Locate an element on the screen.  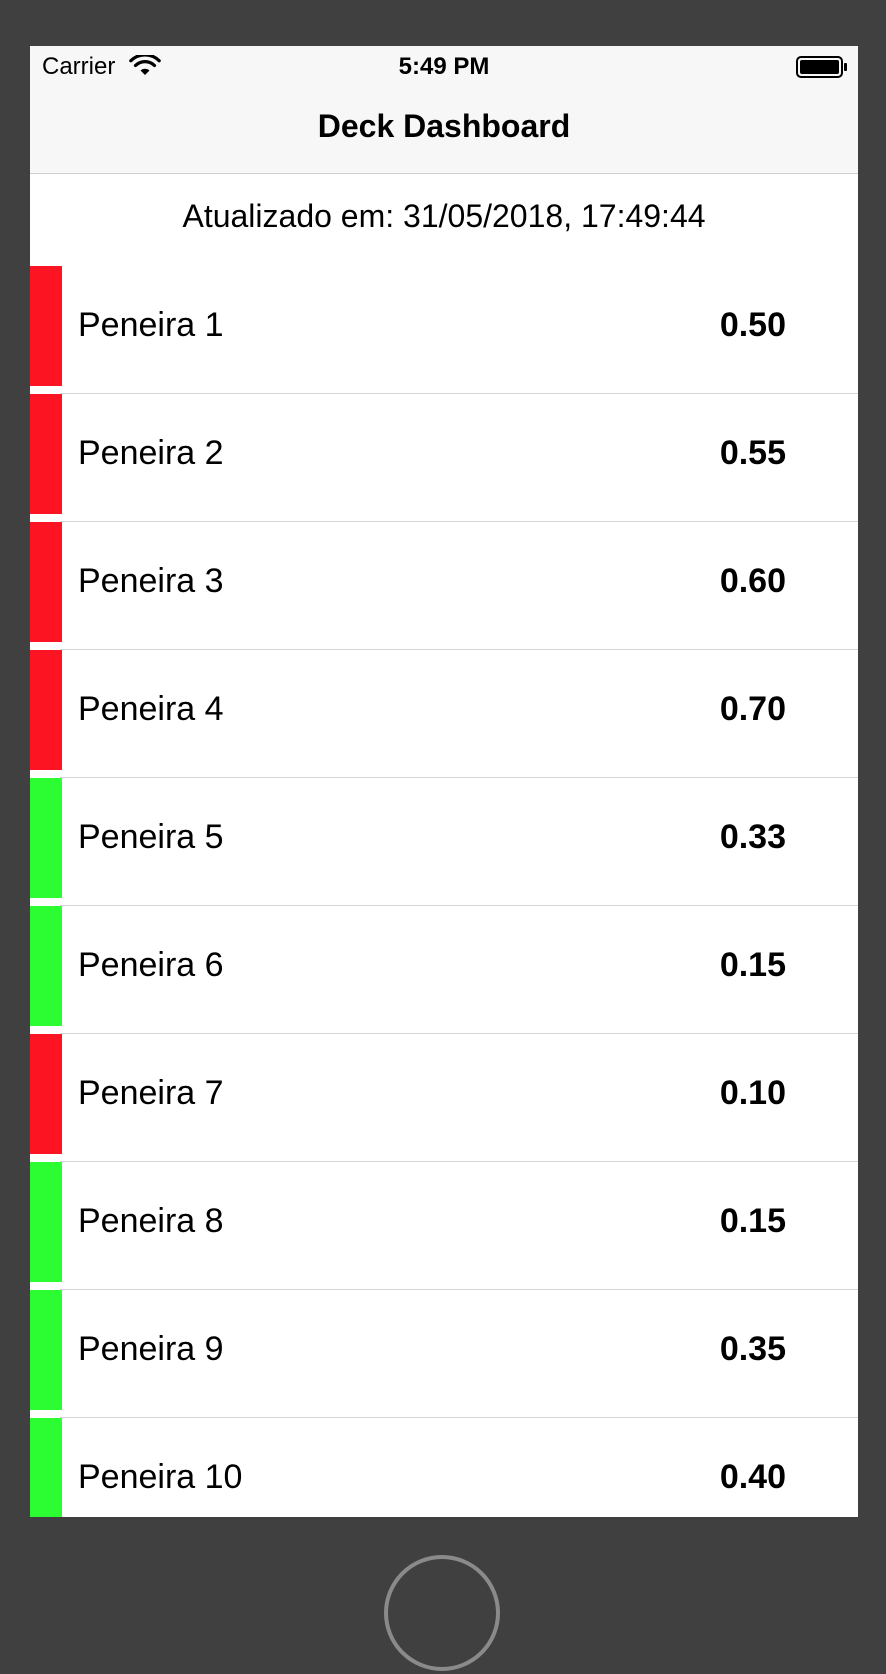
sieve-value: 0.33 is located at coordinates (752, 837).